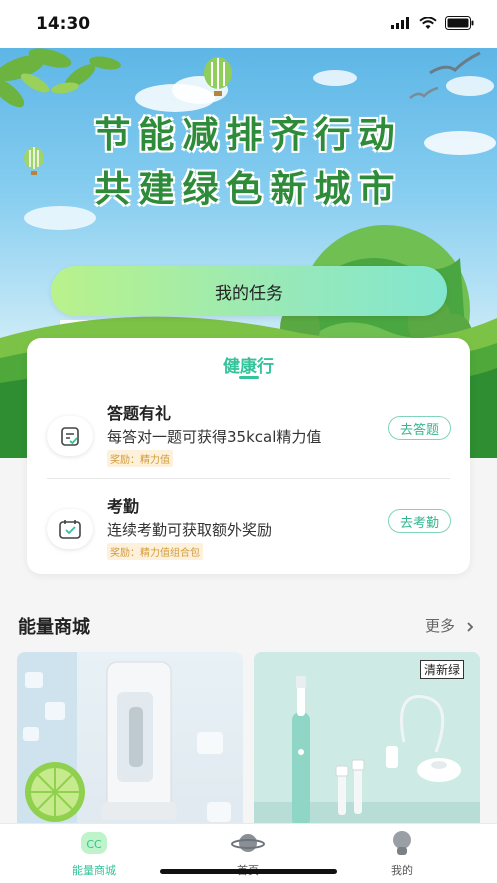  I want to click on status-time: 14:30, so click(63, 24).